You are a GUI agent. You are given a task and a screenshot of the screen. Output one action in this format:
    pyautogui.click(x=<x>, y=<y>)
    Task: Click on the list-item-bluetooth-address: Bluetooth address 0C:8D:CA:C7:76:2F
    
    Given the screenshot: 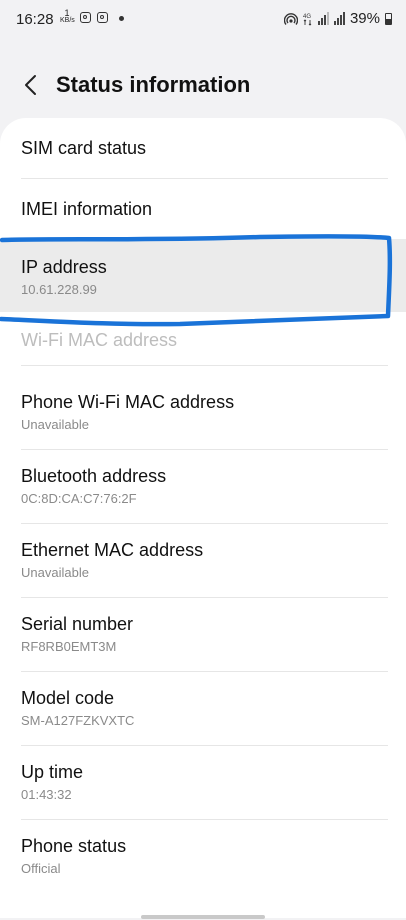 What is the action you would take?
    pyautogui.click(x=203, y=487)
    